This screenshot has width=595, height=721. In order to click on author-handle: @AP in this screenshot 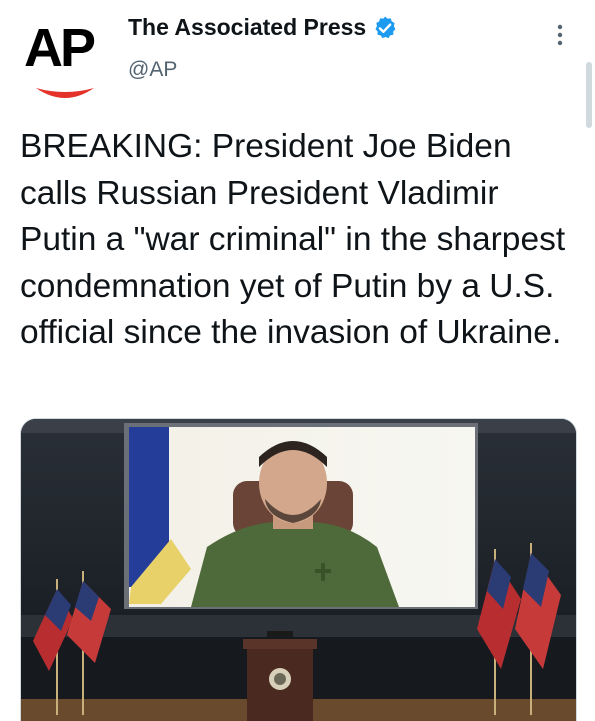, I will do `click(152, 70)`.